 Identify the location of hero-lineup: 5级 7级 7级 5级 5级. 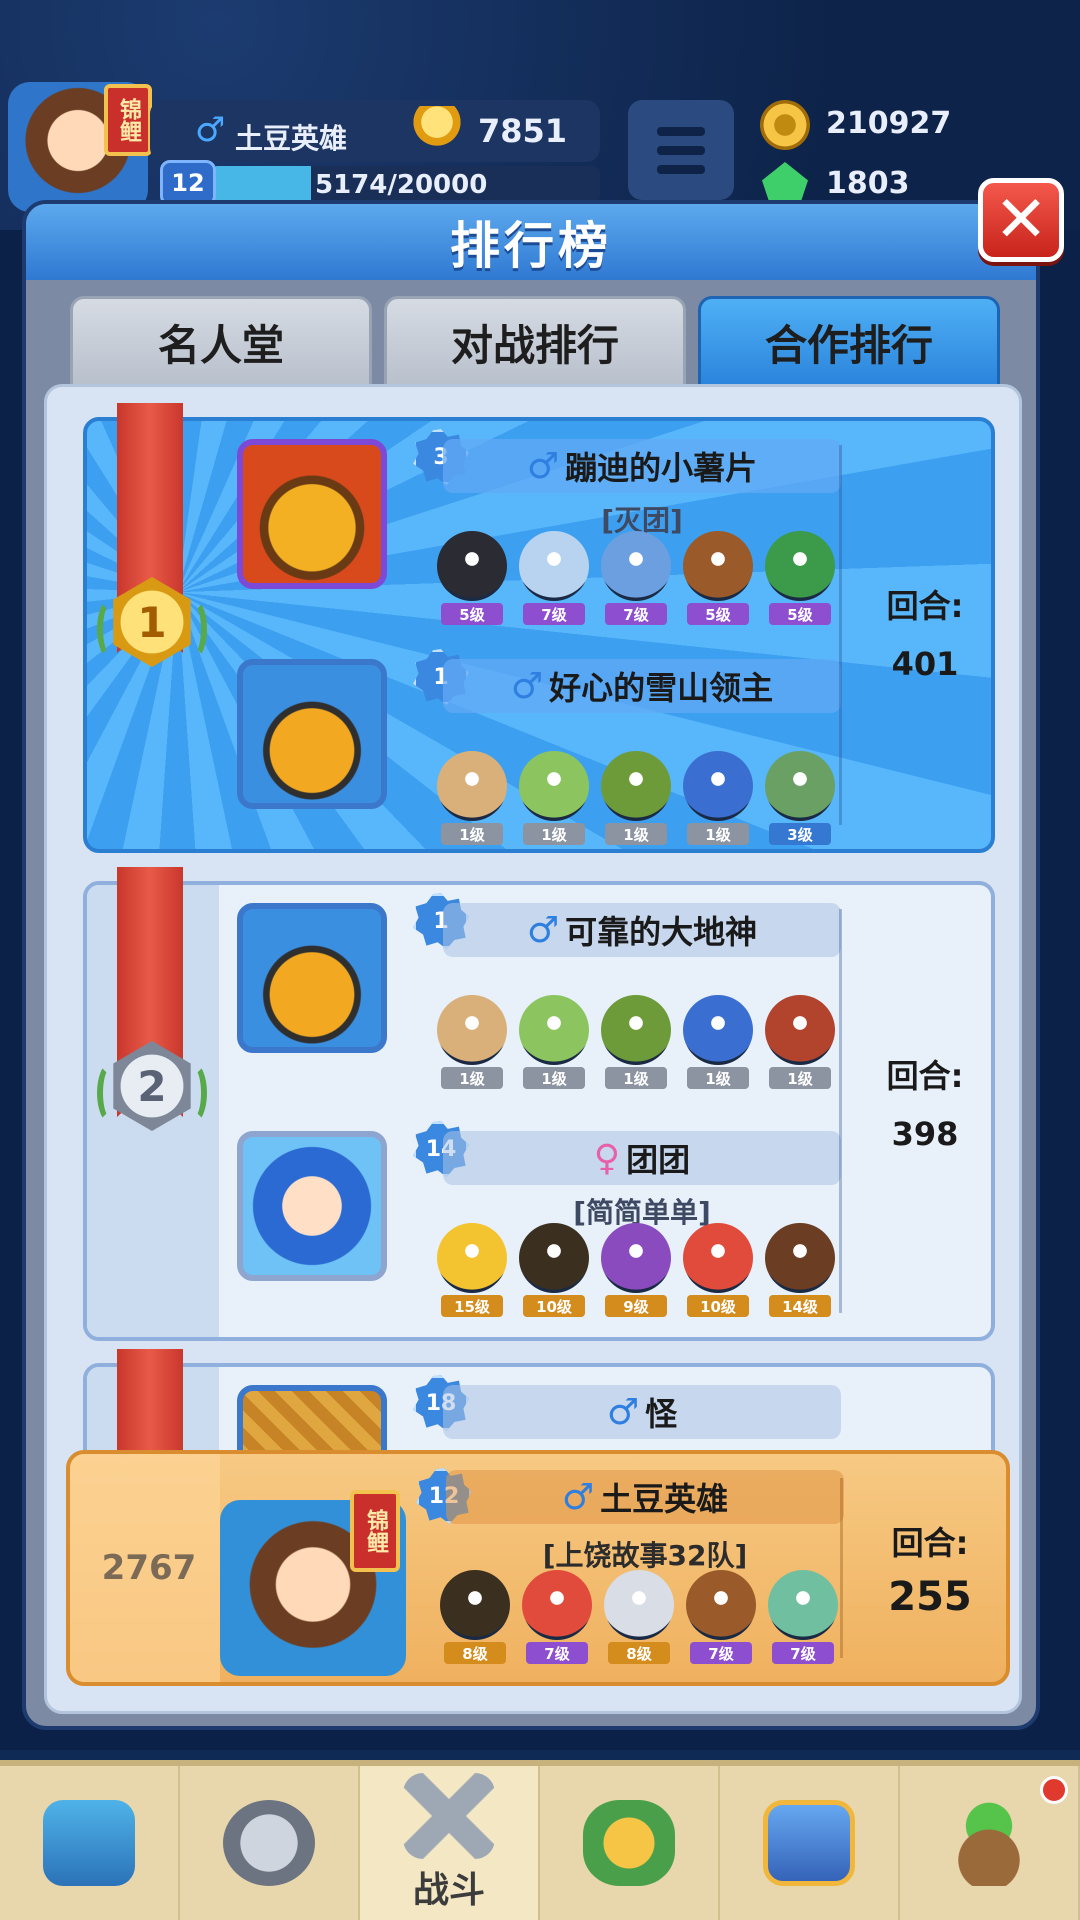
(647, 581).